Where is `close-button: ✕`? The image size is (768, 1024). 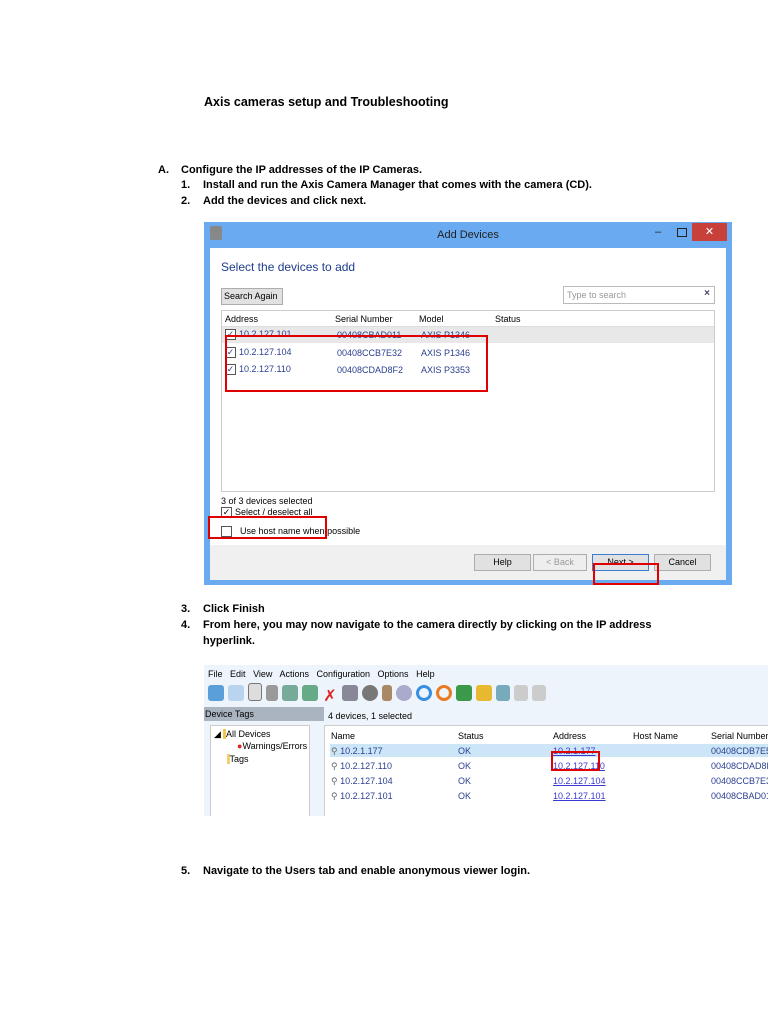 close-button: ✕ is located at coordinates (709, 232).